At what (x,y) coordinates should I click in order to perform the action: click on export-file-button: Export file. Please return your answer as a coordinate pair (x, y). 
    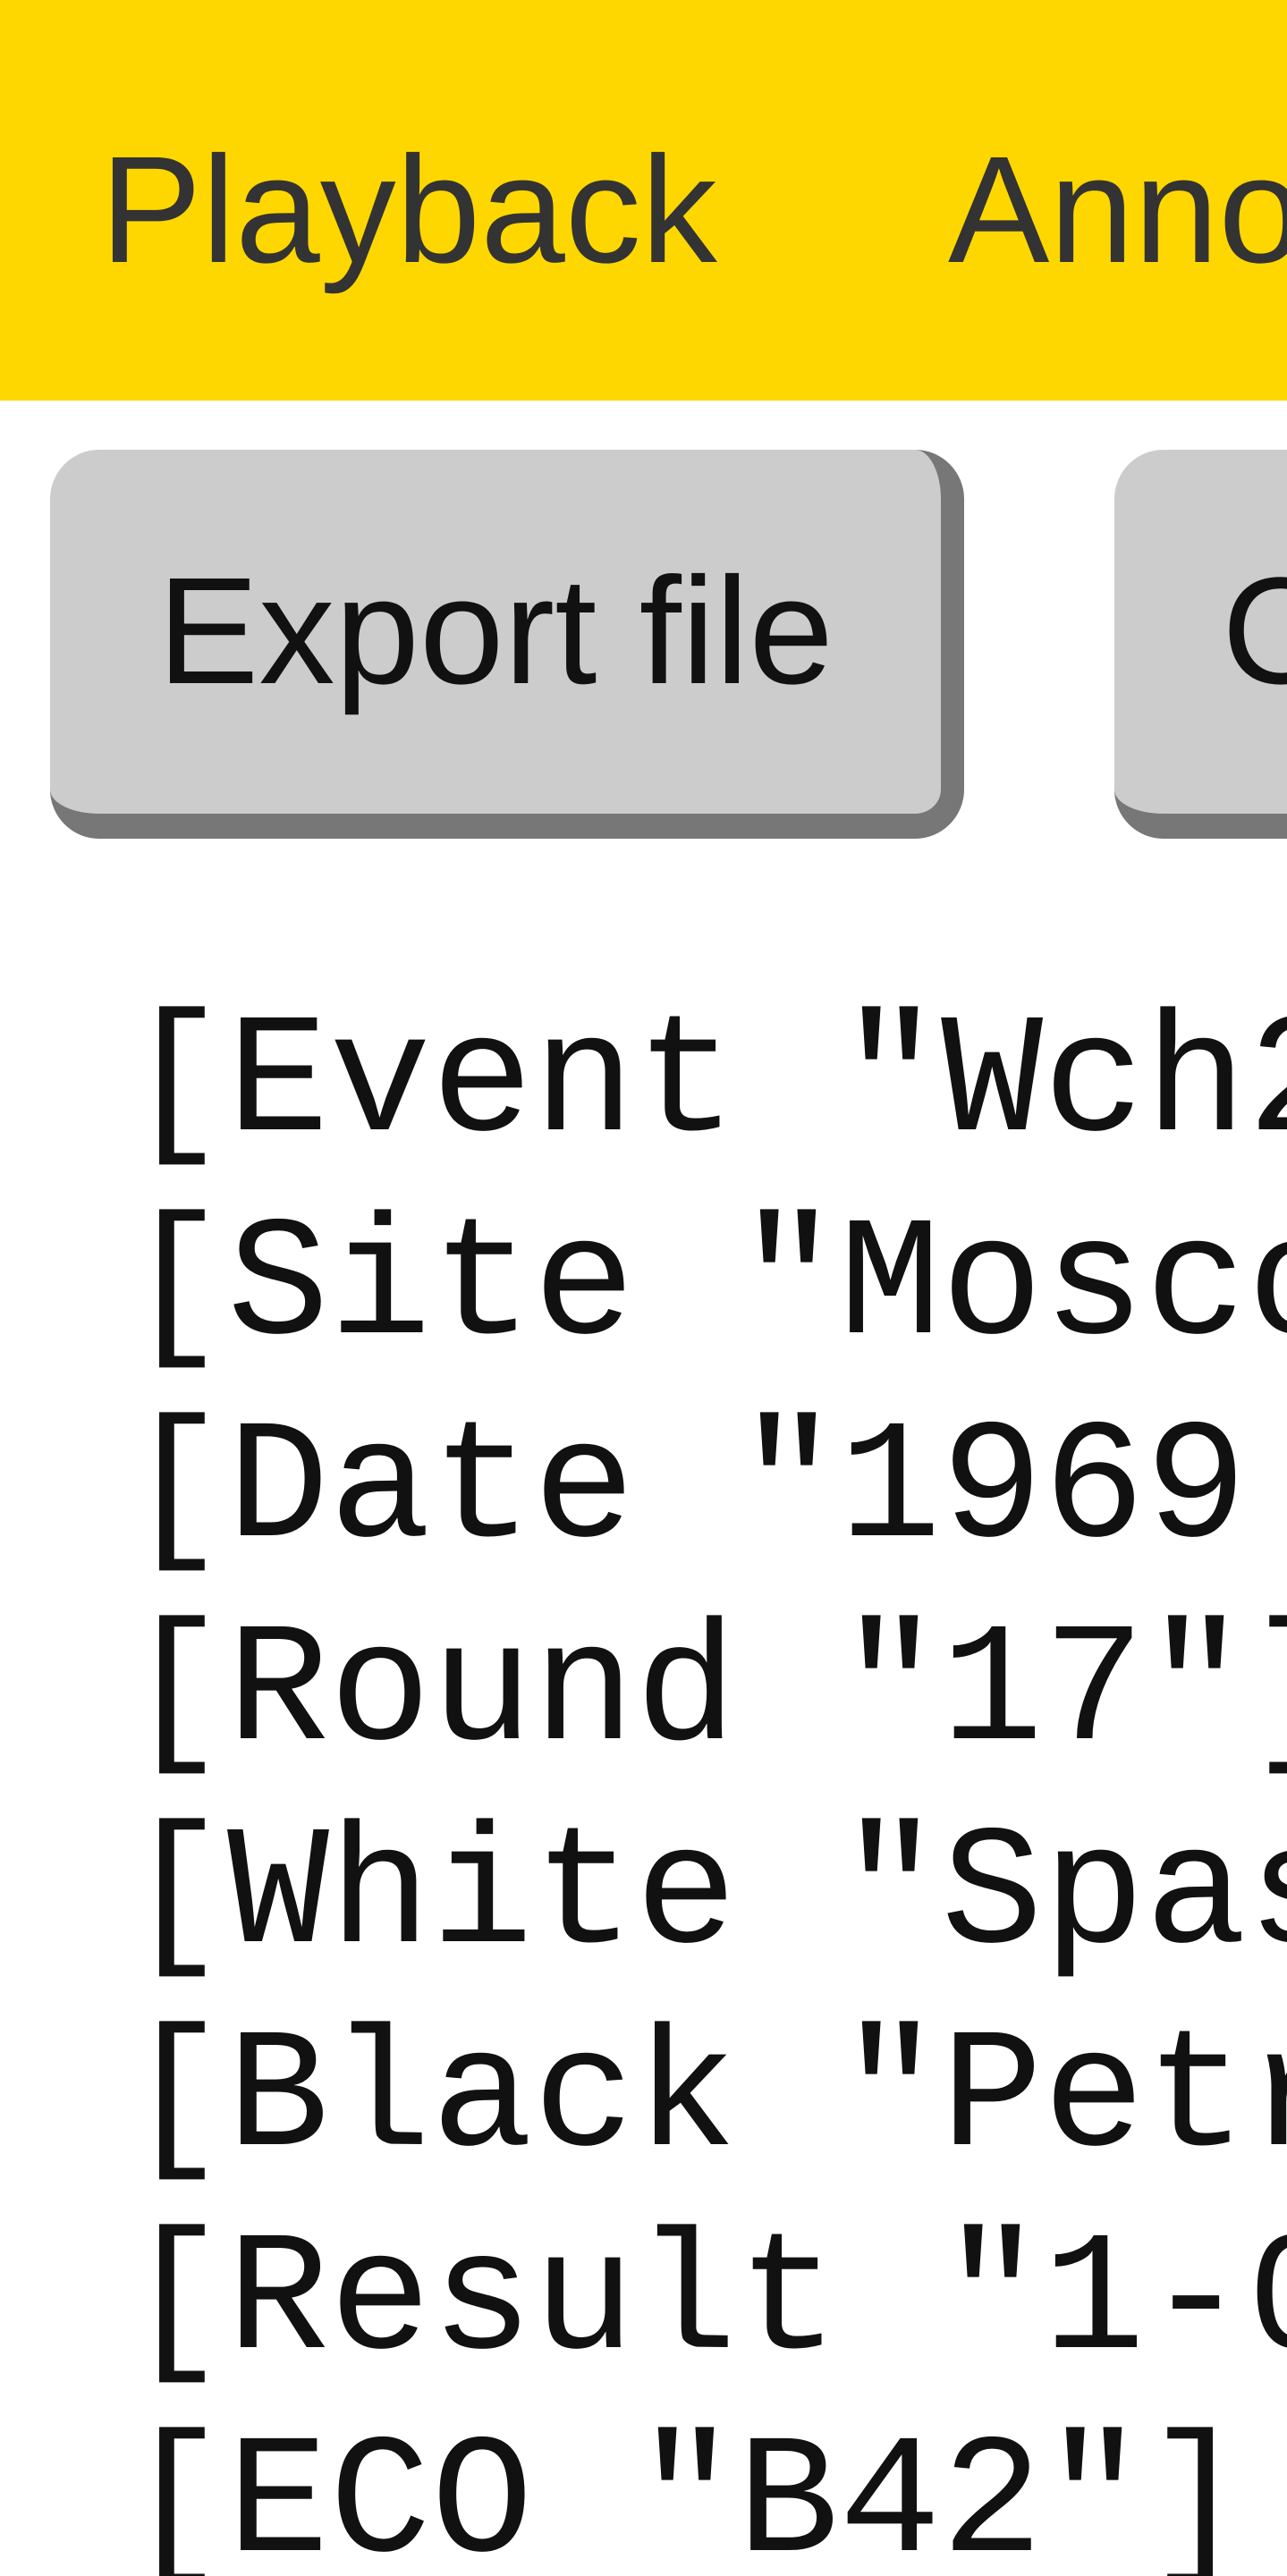
    Looking at the image, I should click on (507, 644).